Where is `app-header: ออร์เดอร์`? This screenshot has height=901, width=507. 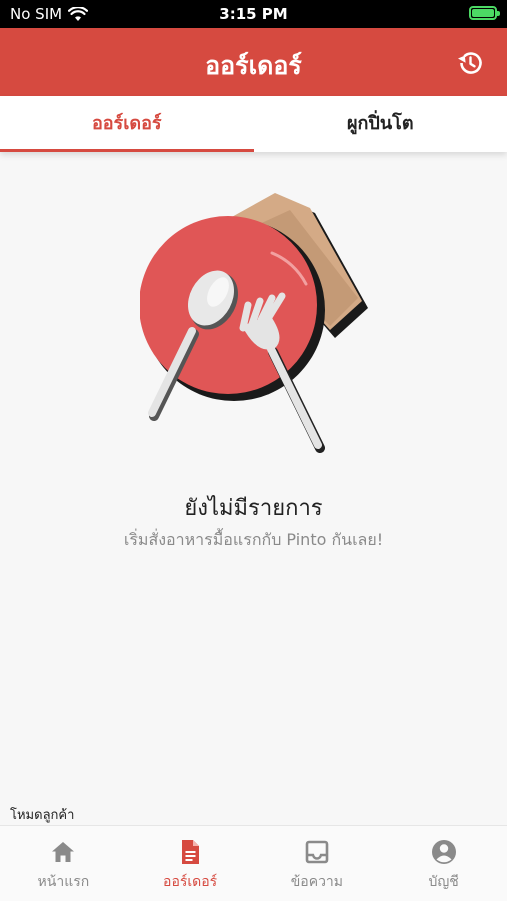 app-header: ออร์เดอร์ is located at coordinates (253, 62).